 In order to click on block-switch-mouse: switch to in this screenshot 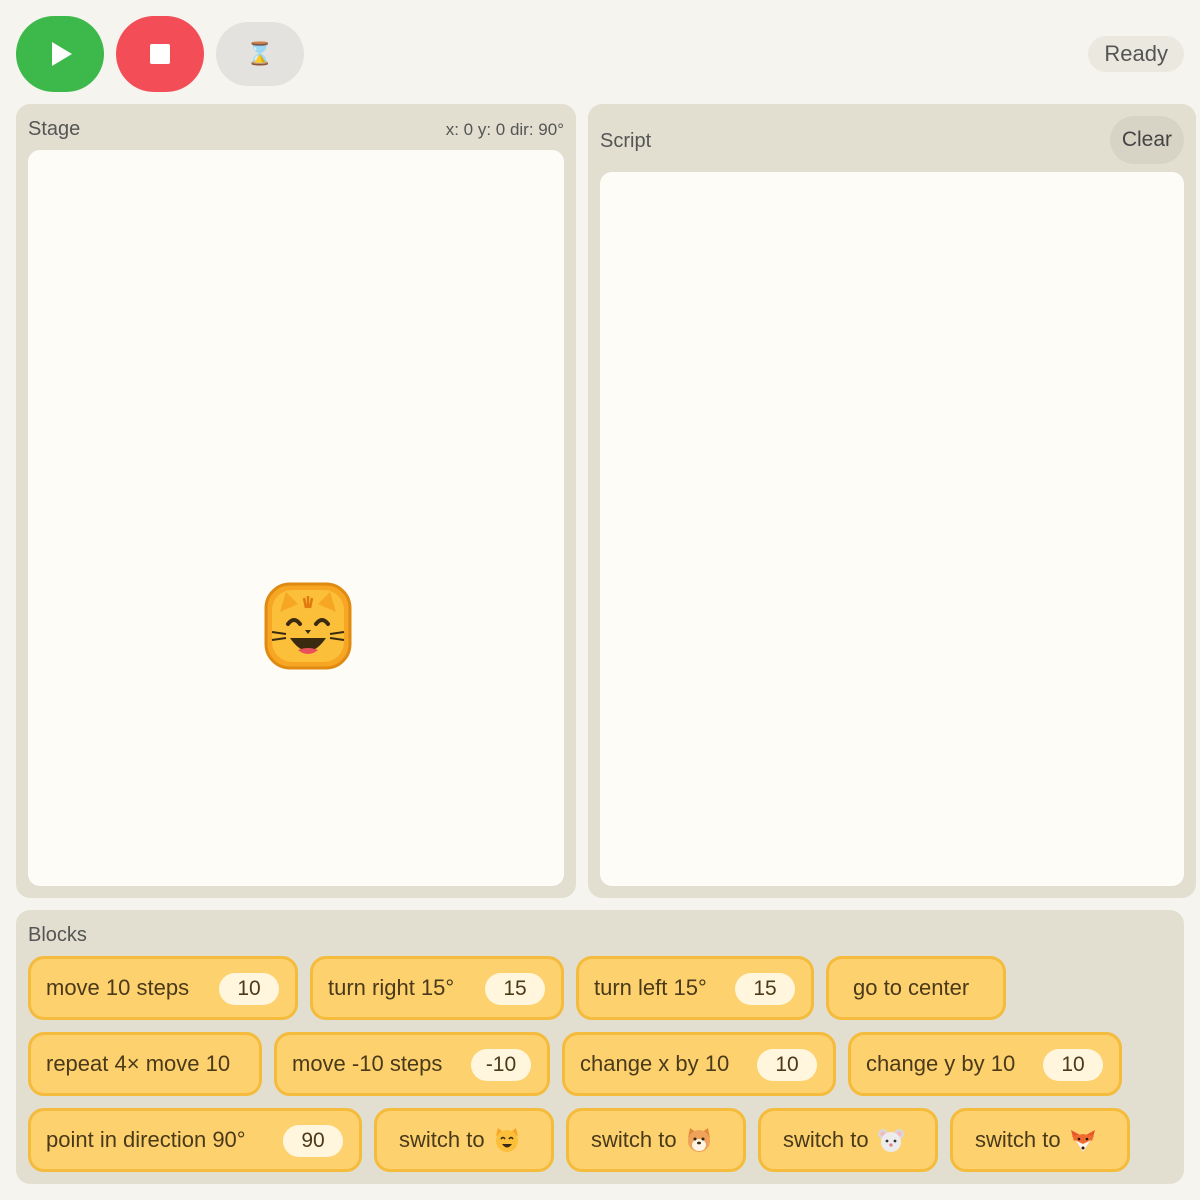, I will do `click(848, 1140)`.